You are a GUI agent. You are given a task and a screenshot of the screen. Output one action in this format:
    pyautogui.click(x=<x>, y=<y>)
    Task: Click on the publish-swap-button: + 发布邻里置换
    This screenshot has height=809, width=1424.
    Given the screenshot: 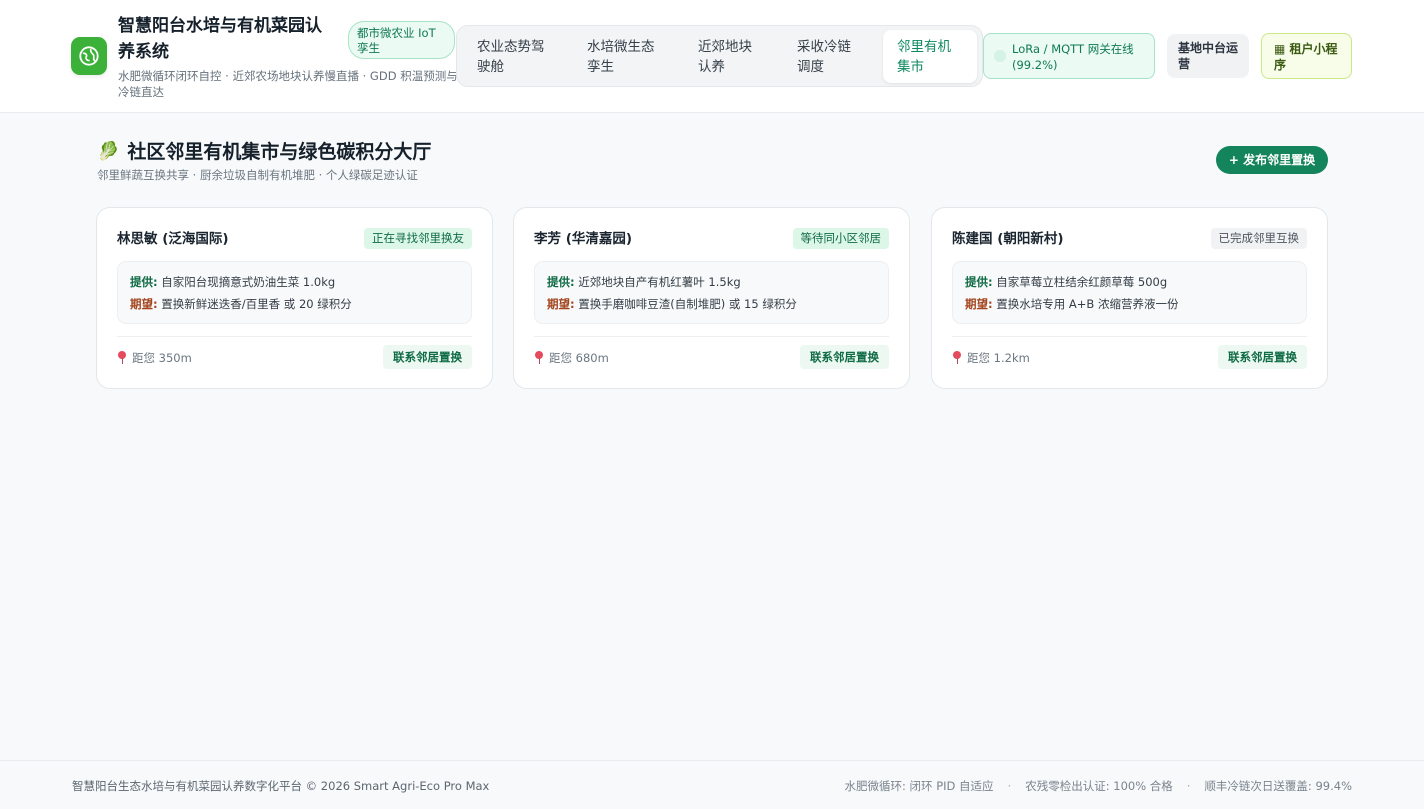 What is the action you would take?
    pyautogui.click(x=1272, y=160)
    